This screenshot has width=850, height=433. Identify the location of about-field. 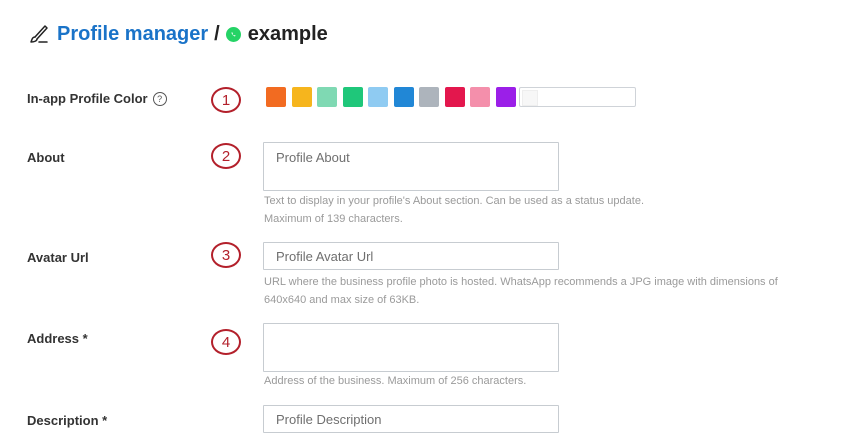
(411, 166).